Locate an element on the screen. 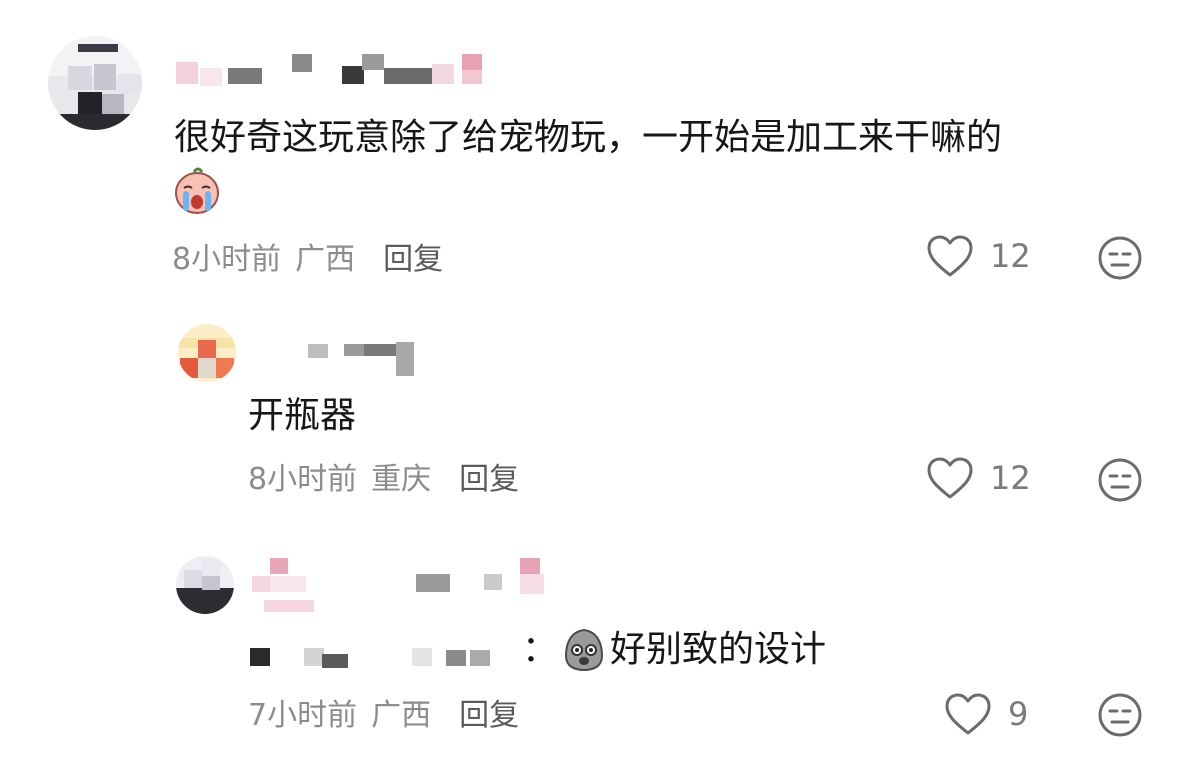 The height and width of the screenshot is (770, 1200). reply2-text: 好别致的设计 is located at coordinates (718, 649).